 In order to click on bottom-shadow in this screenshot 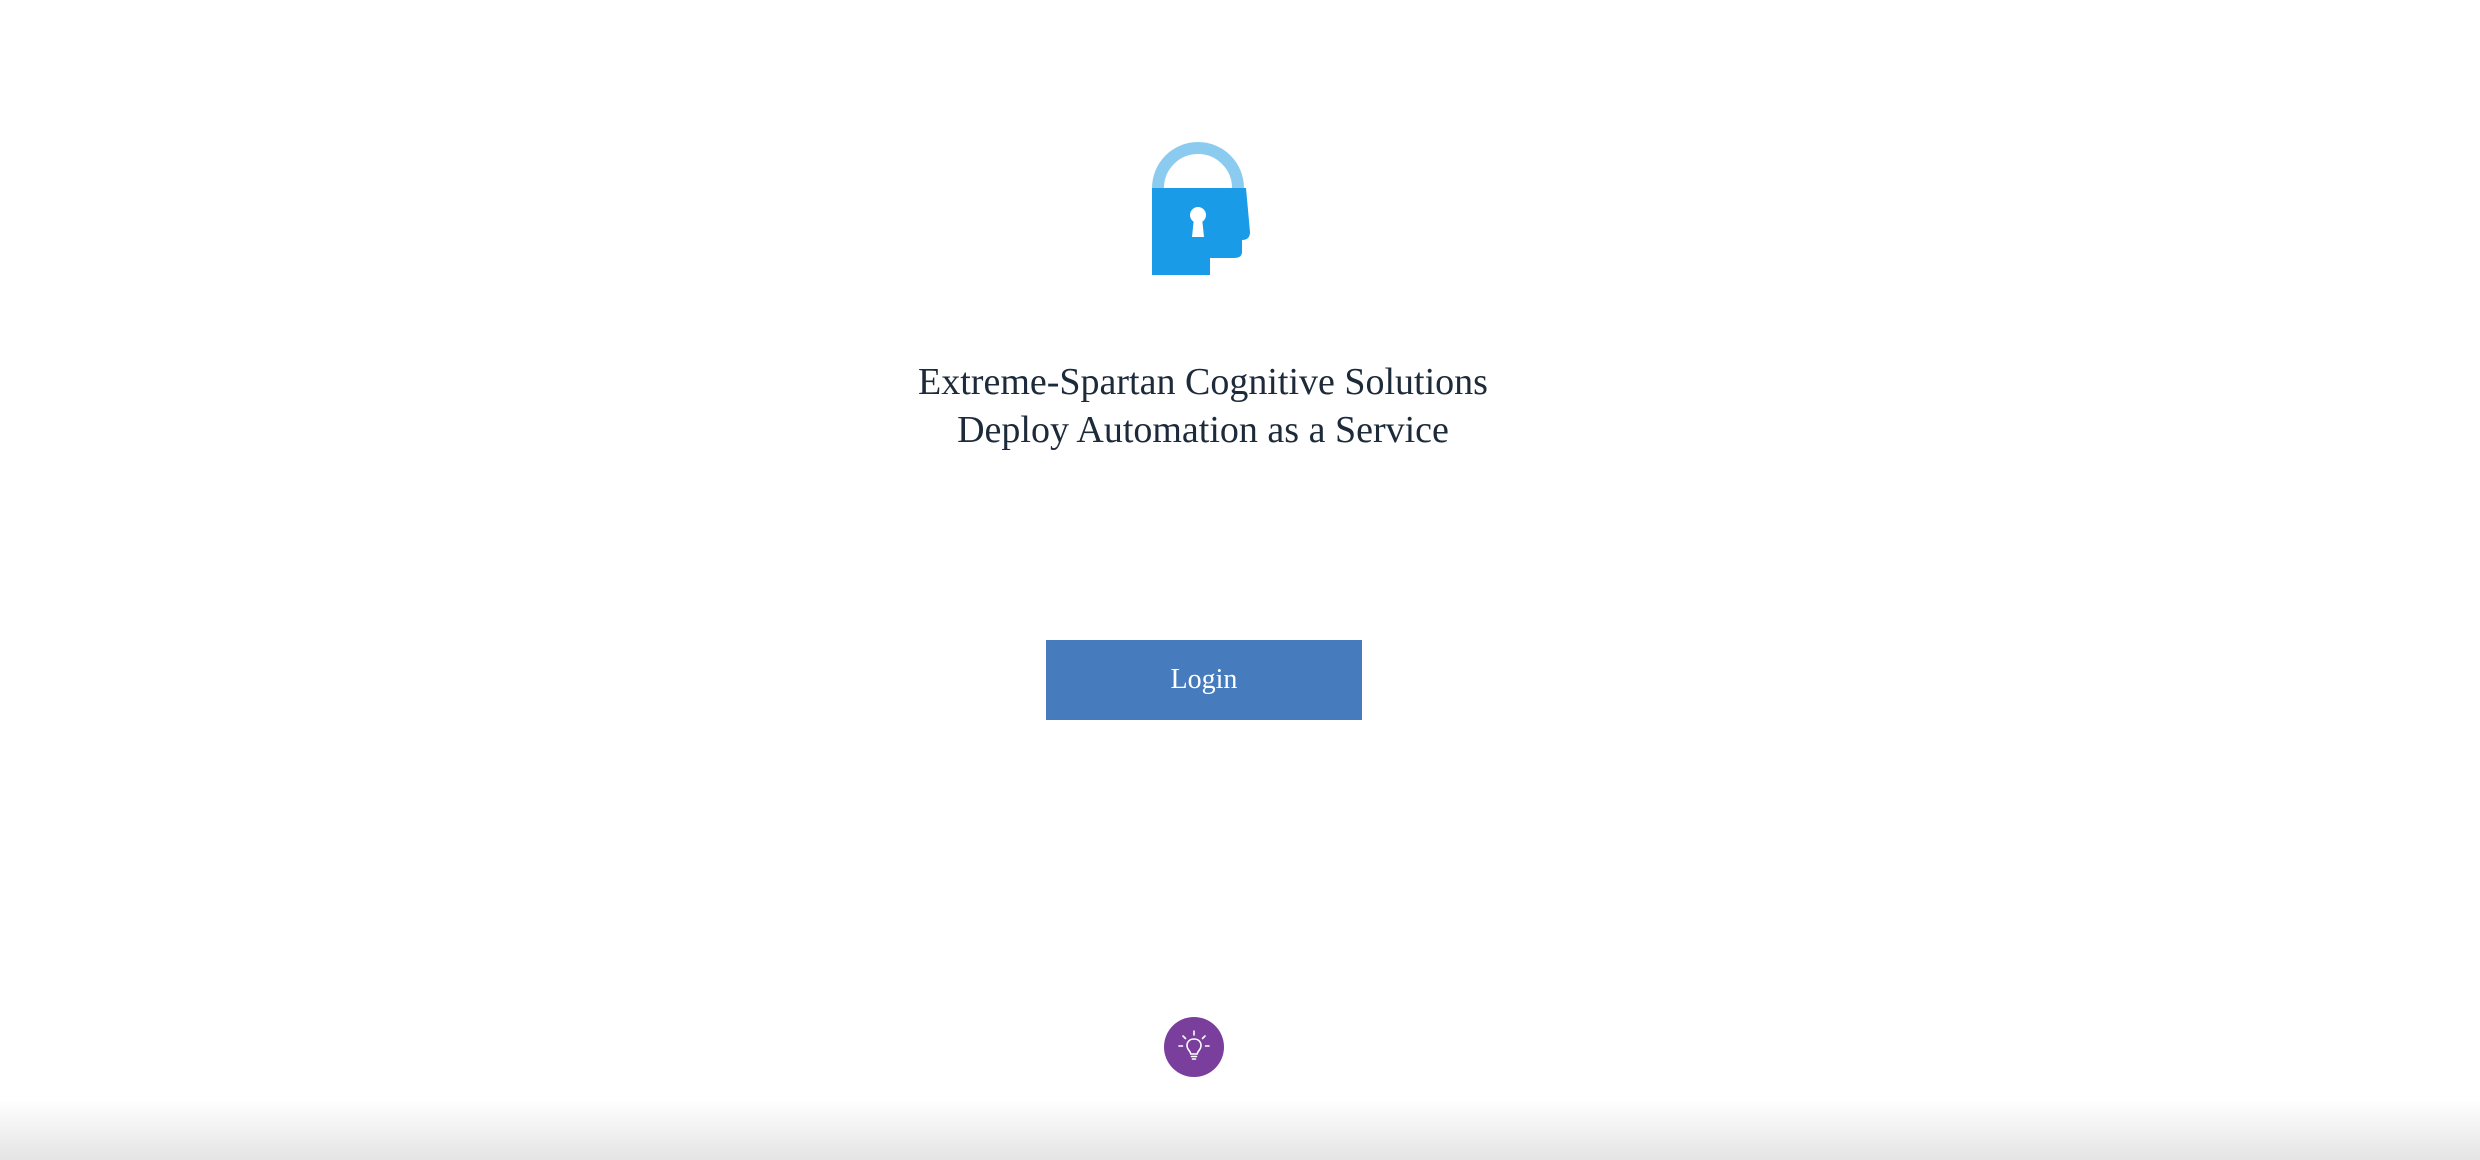, I will do `click(1240, 1130)`.